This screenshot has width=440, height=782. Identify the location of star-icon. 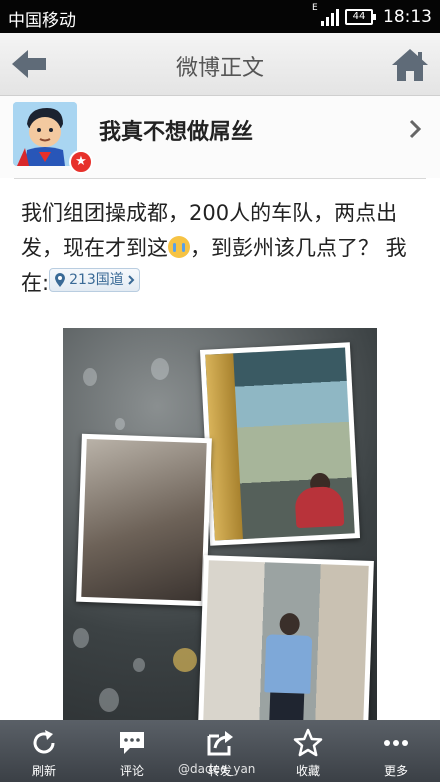
(308, 742).